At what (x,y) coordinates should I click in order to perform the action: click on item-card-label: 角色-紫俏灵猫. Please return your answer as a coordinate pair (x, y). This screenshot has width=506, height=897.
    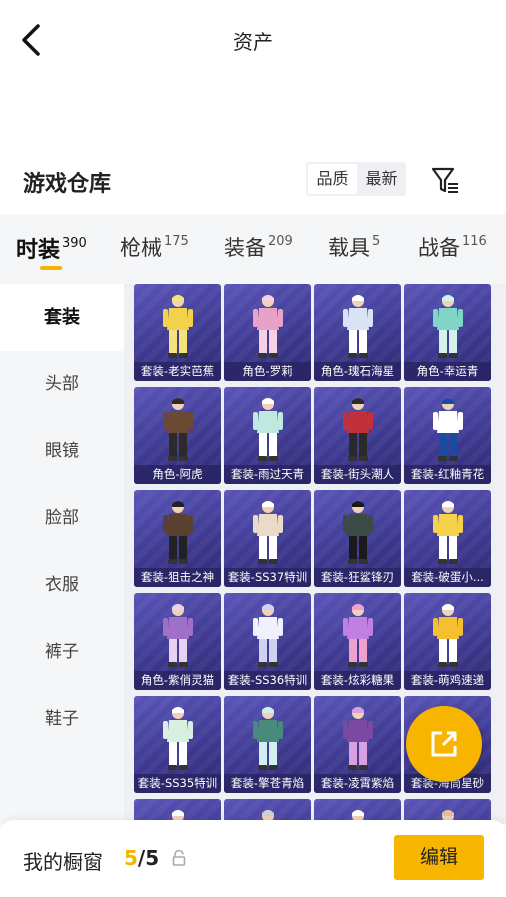
    Looking at the image, I should click on (177, 680).